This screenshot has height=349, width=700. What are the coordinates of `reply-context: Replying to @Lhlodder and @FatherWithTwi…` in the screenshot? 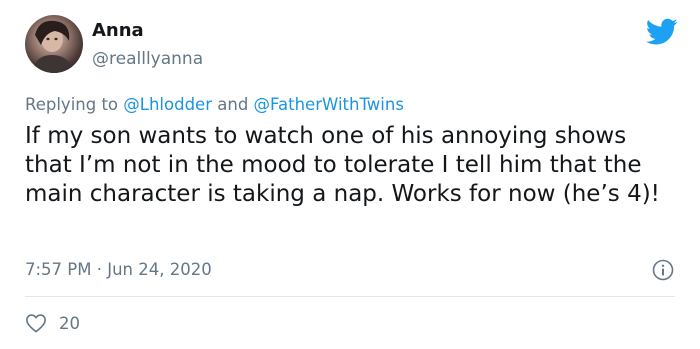 It's located at (214, 105).